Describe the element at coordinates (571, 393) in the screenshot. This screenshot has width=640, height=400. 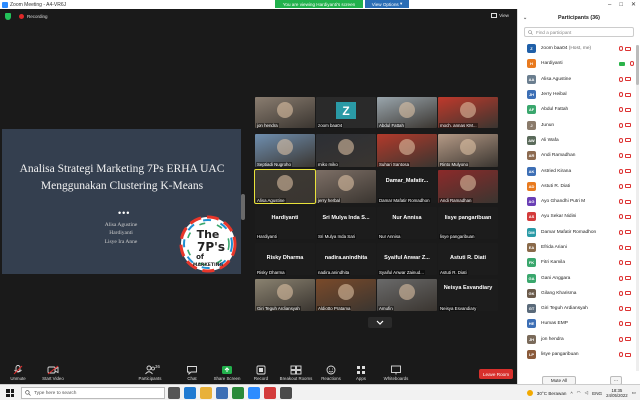
I see `tray-chevron-icon: ^` at that location.